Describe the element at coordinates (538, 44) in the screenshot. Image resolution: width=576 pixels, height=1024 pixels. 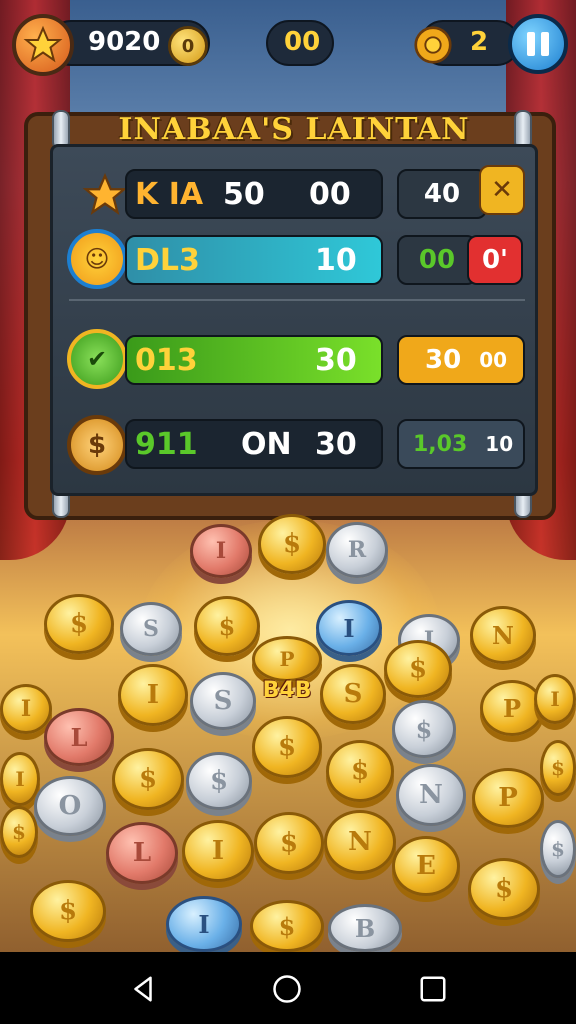
I see `pause-button` at that location.